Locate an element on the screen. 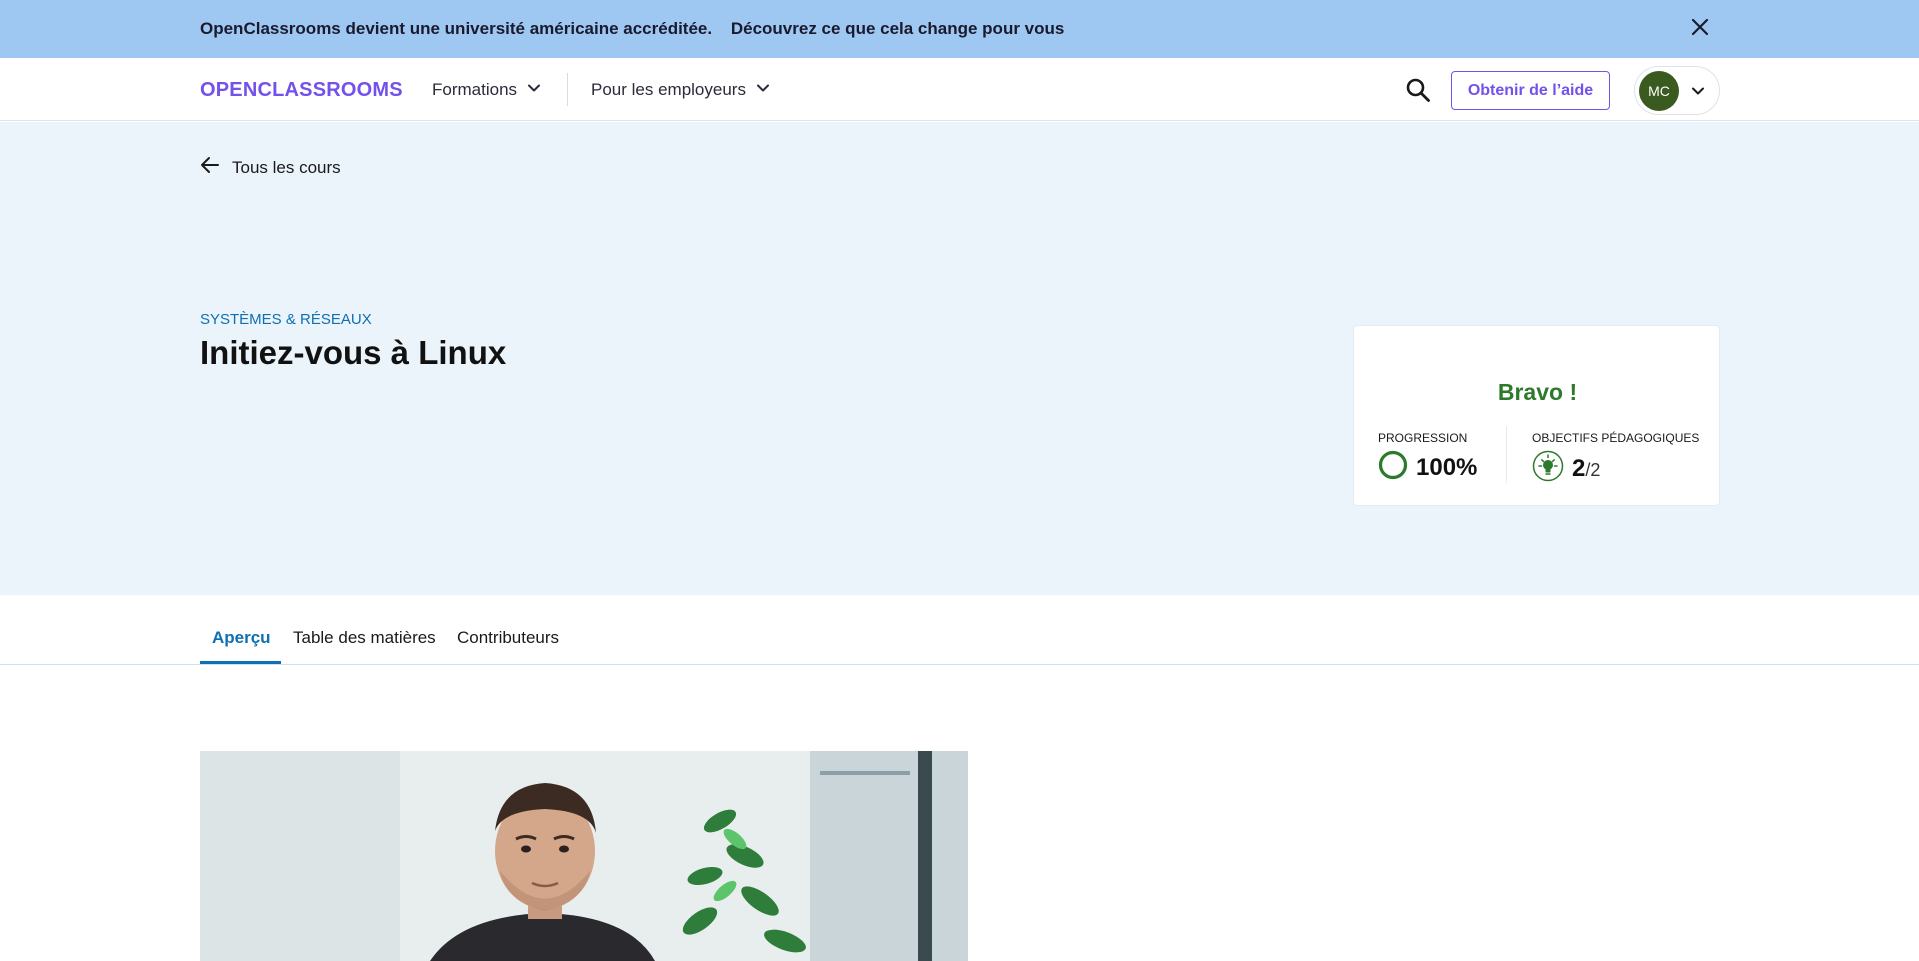 Image resolution: width=1919 pixels, height=961 pixels. tab-apercu: Aperçu is located at coordinates (241, 638).